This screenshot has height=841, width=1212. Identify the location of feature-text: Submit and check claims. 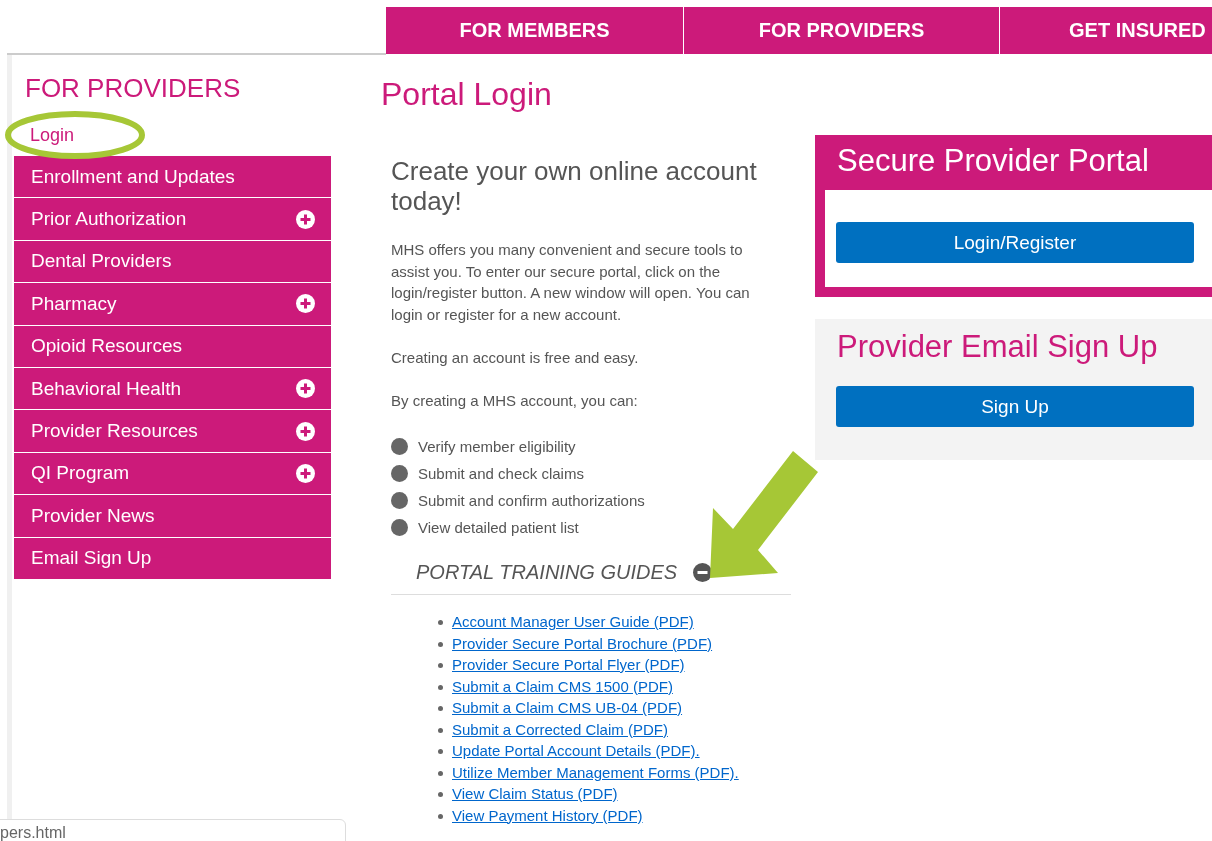
(501, 473).